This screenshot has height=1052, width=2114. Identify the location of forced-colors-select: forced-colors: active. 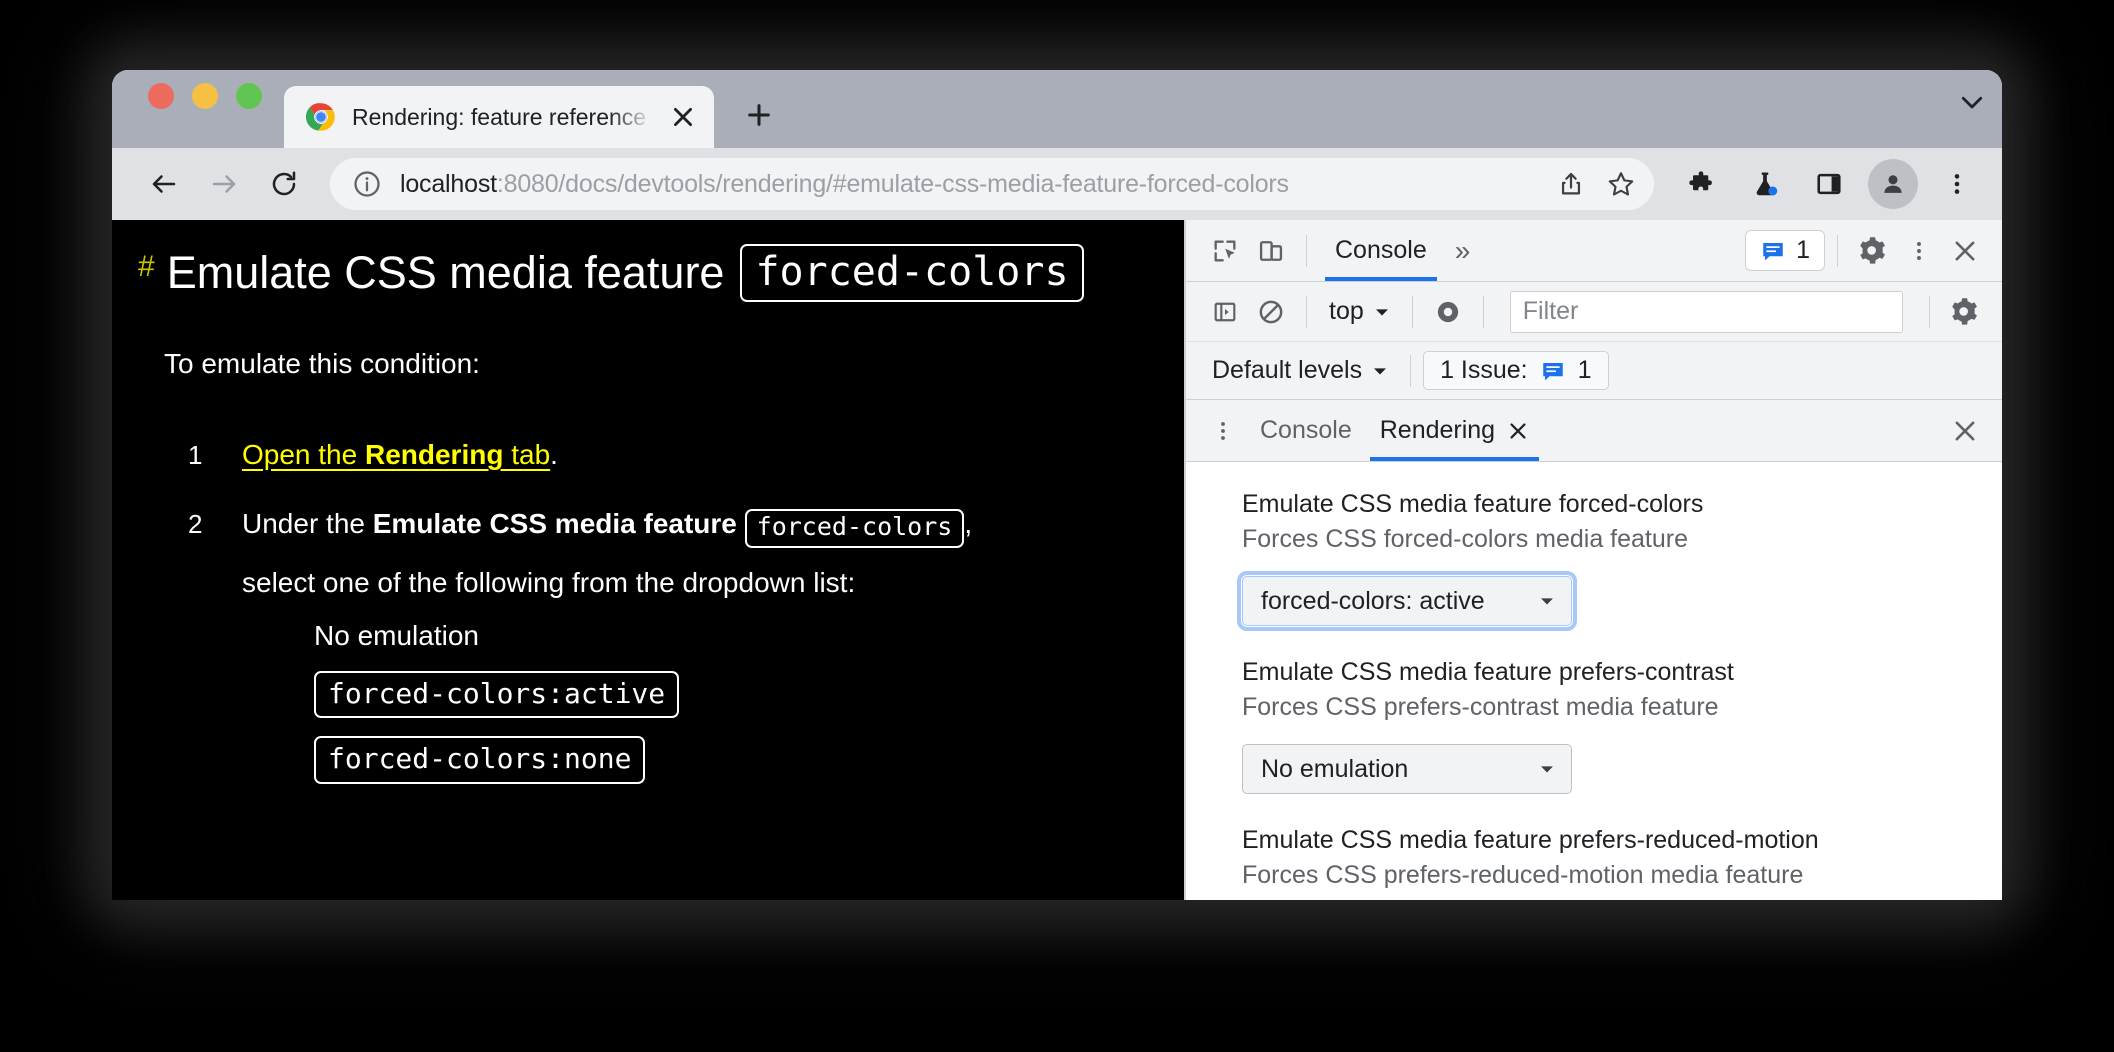
(1407, 601).